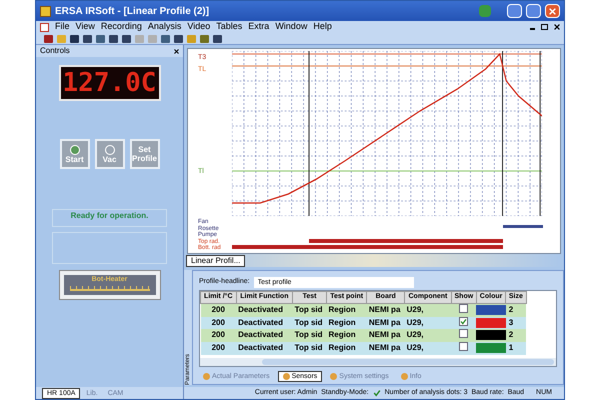 The width and height of the screenshot is (600, 400). I want to click on fan-bar, so click(523, 226).